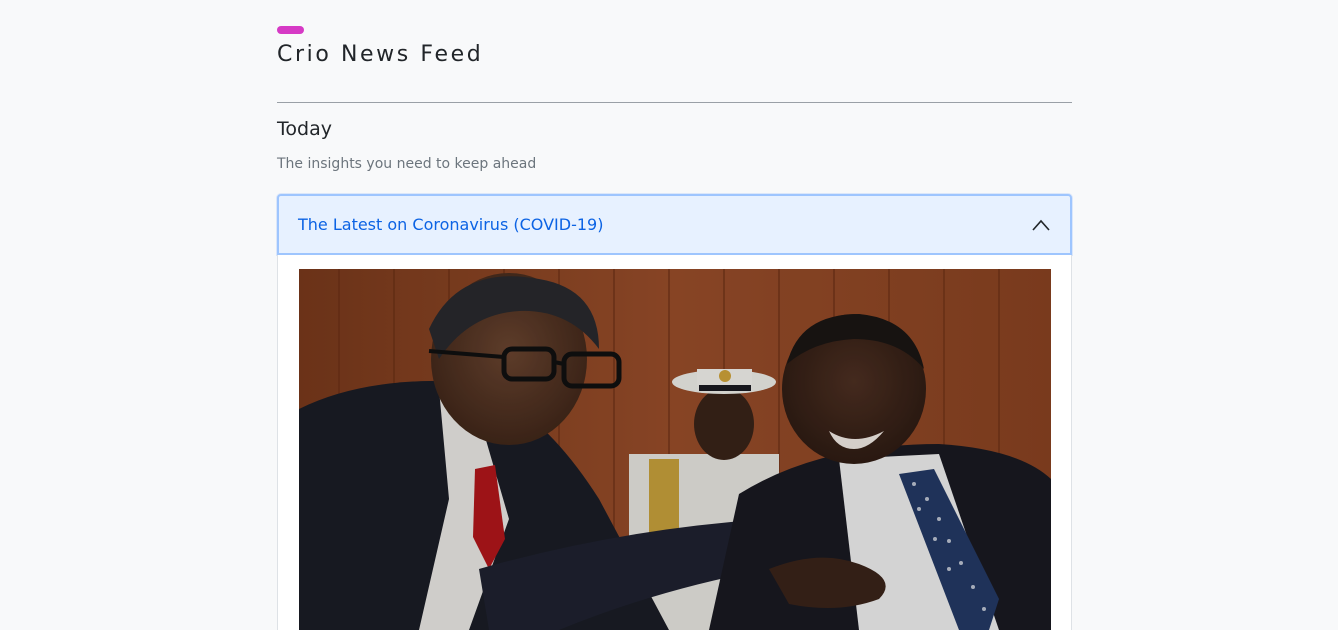 The width and height of the screenshot is (1338, 630). What do you see at coordinates (674, 102) in the screenshot?
I see `header-divider` at bounding box center [674, 102].